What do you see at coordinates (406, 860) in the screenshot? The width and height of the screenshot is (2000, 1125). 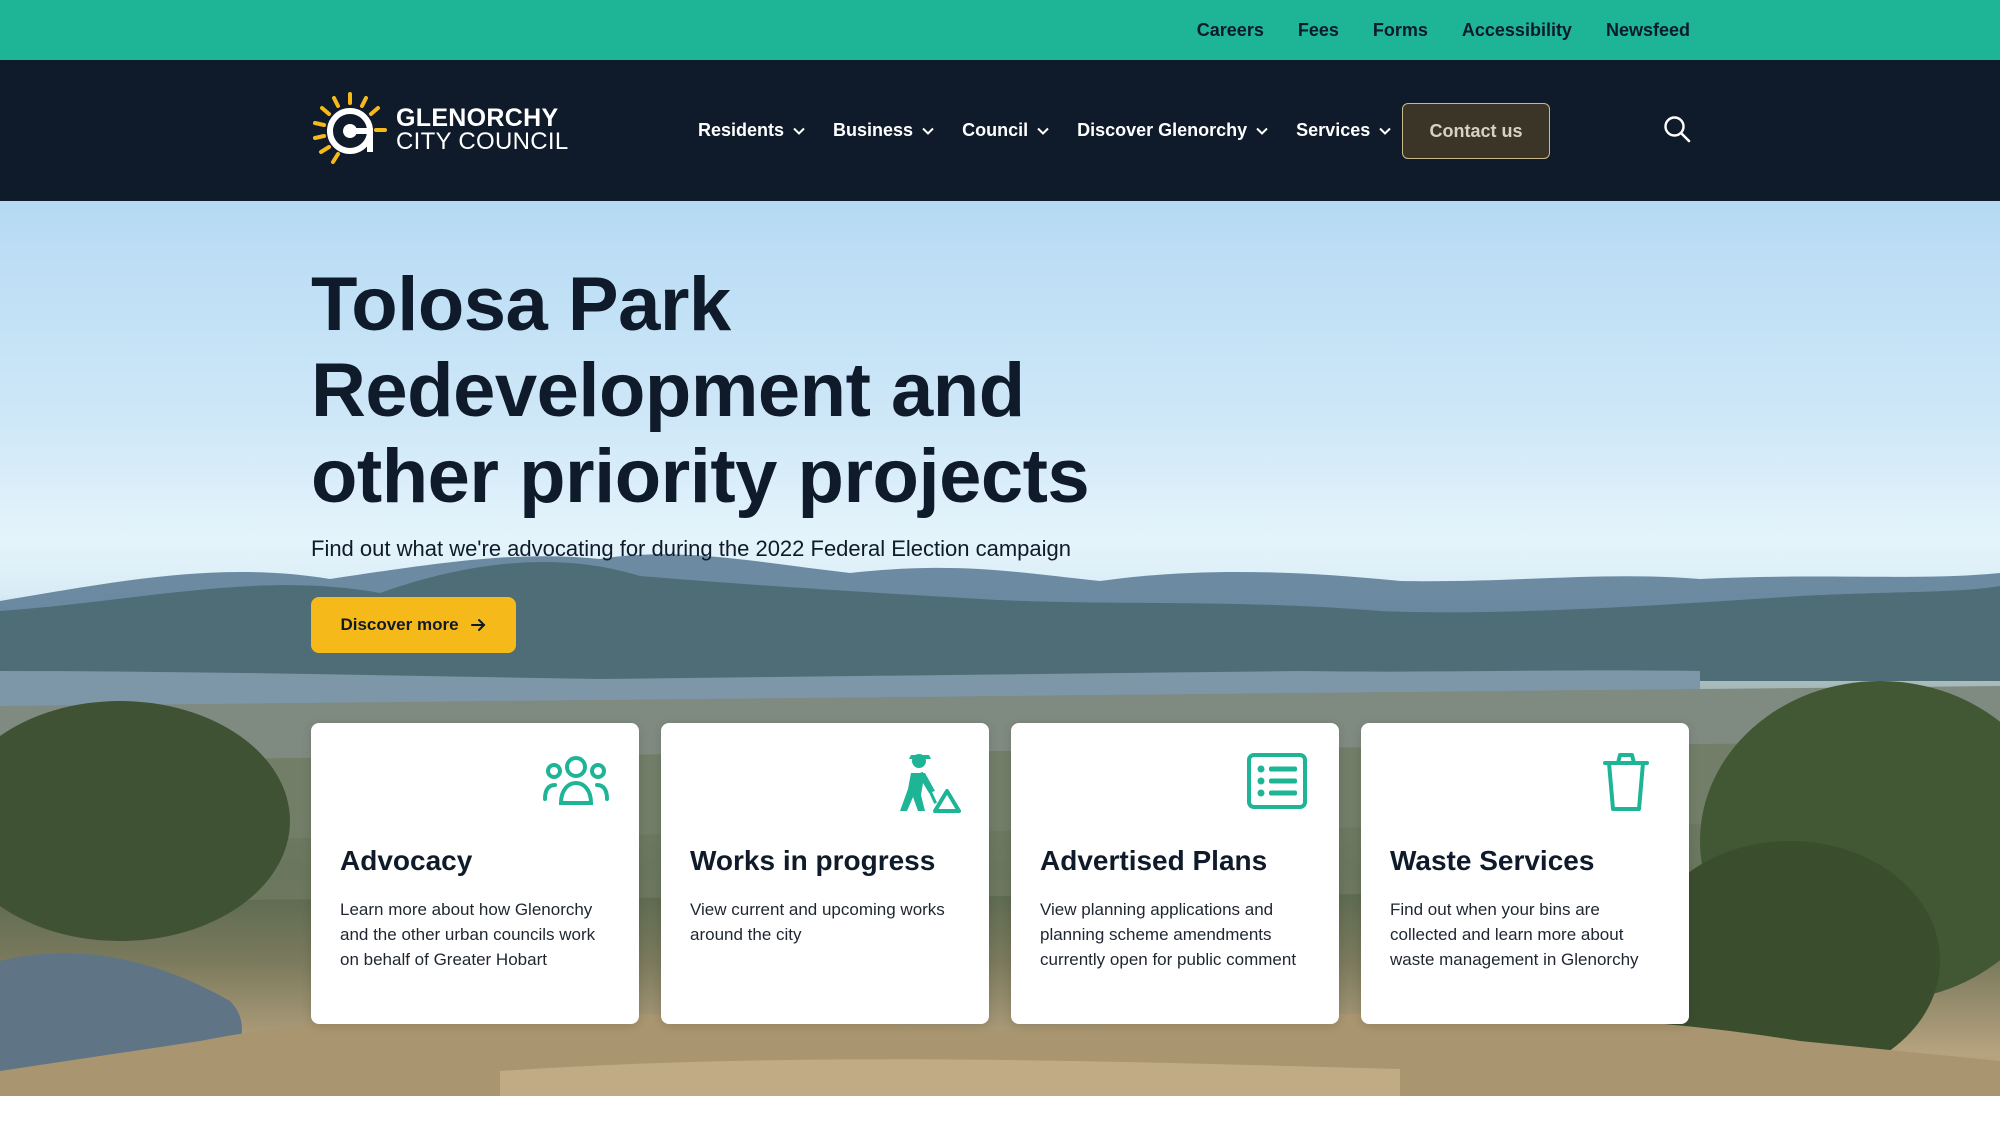 I see `card-title: Advocacy` at bounding box center [406, 860].